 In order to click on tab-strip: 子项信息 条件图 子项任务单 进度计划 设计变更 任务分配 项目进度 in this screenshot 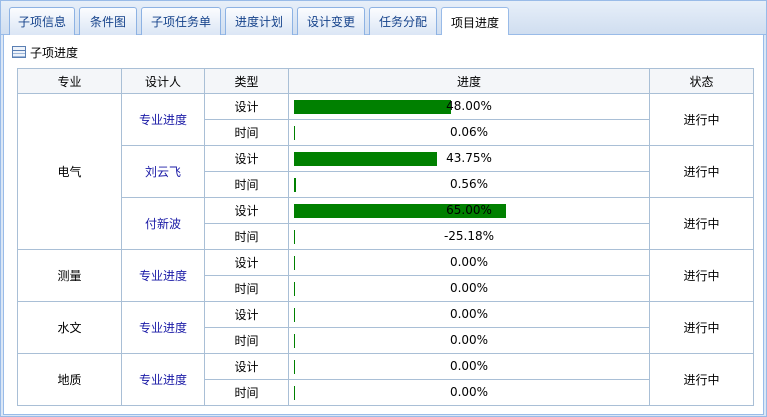, I will do `click(383, 18)`.